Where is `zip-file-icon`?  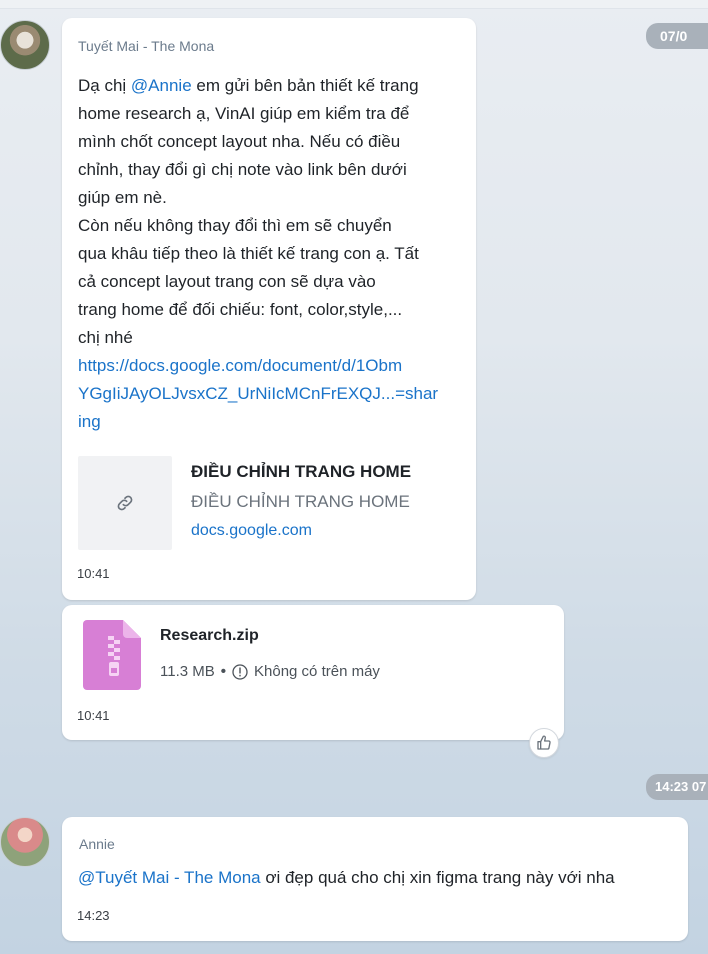 zip-file-icon is located at coordinates (112, 655).